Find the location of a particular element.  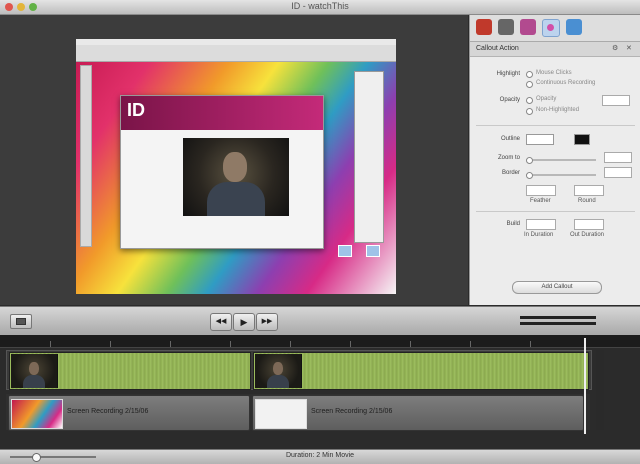

callout-tab-icon is located at coordinates (528, 27).